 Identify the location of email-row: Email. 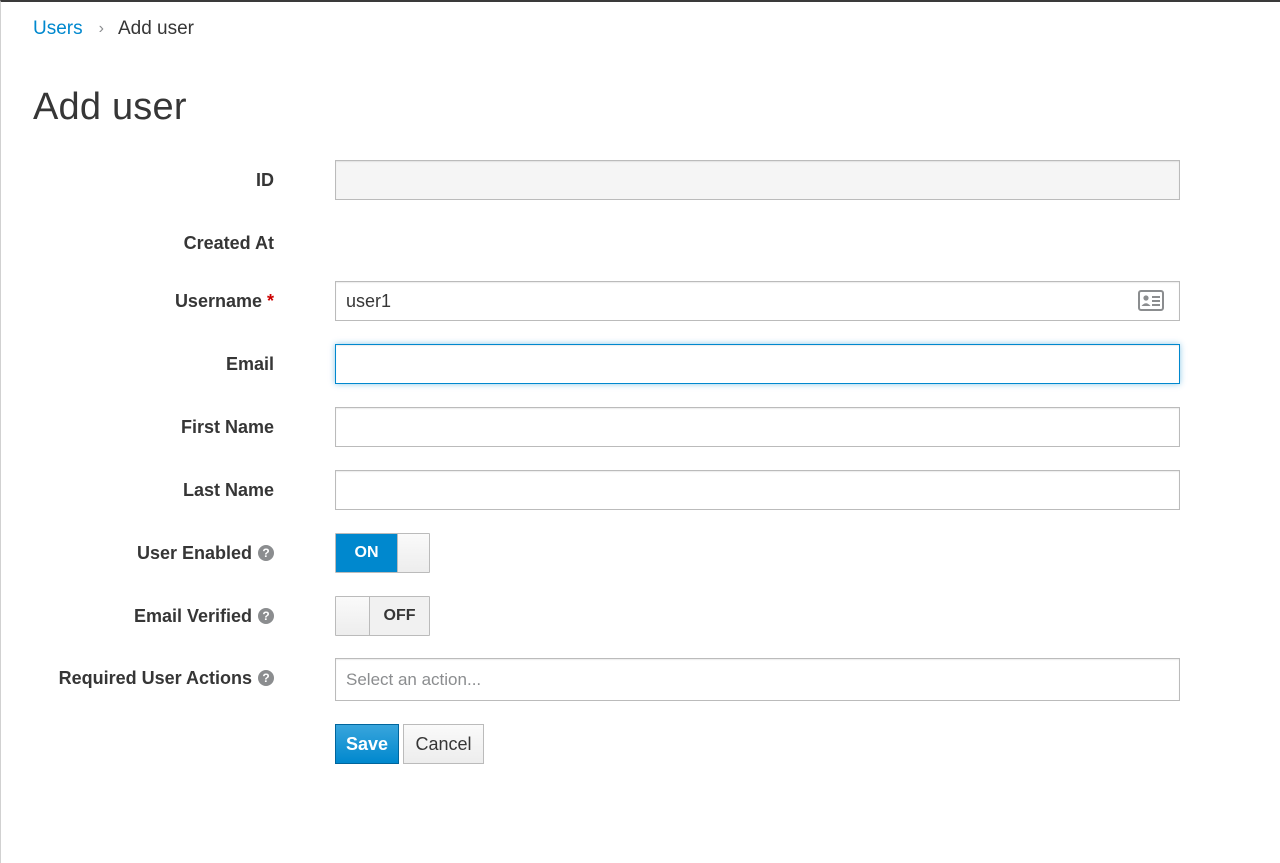
(640, 364).